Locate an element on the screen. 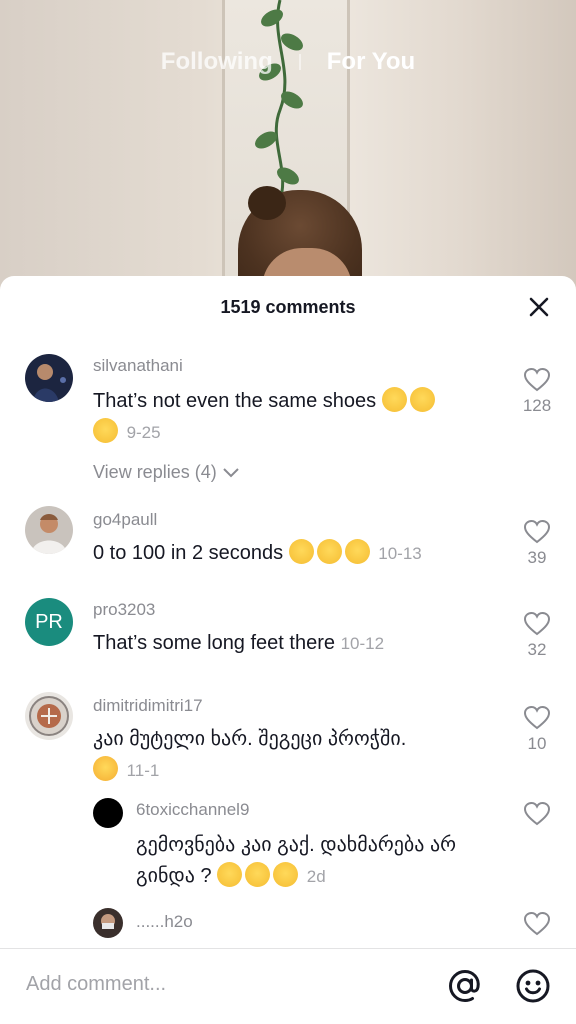 The width and height of the screenshot is (576, 1024). close-icon is located at coordinates (539, 307).